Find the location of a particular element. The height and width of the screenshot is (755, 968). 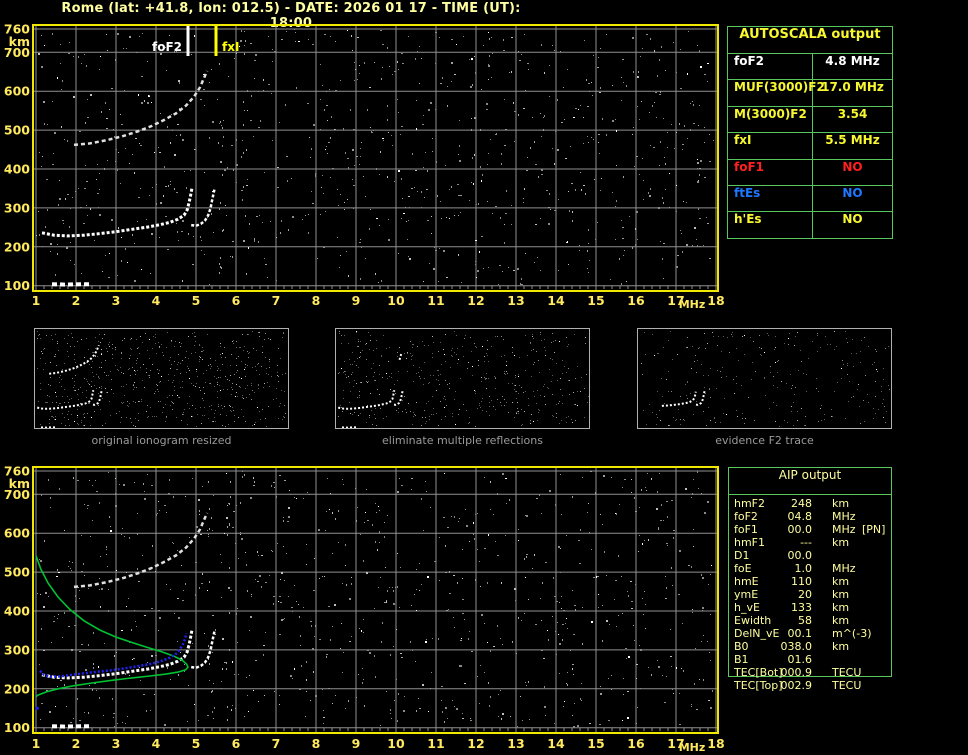

x-axis-tick-label: 7 is located at coordinates (276, 743).